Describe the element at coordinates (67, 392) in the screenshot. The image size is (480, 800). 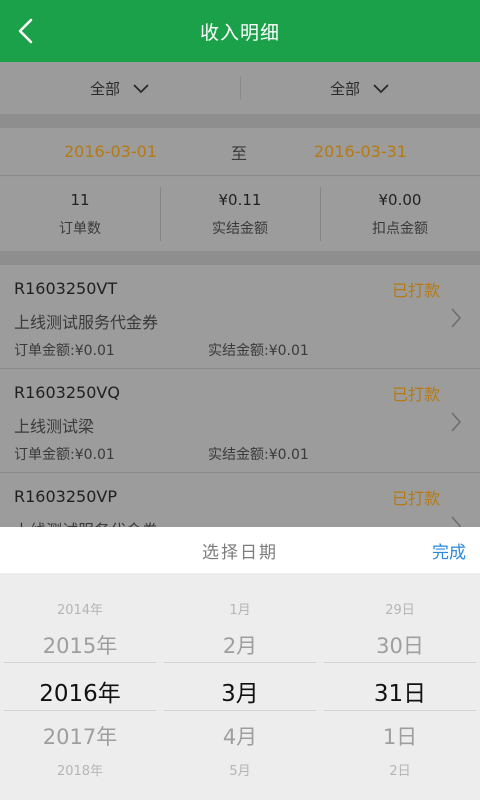
I see `order-id: R1603250VQ` at that location.